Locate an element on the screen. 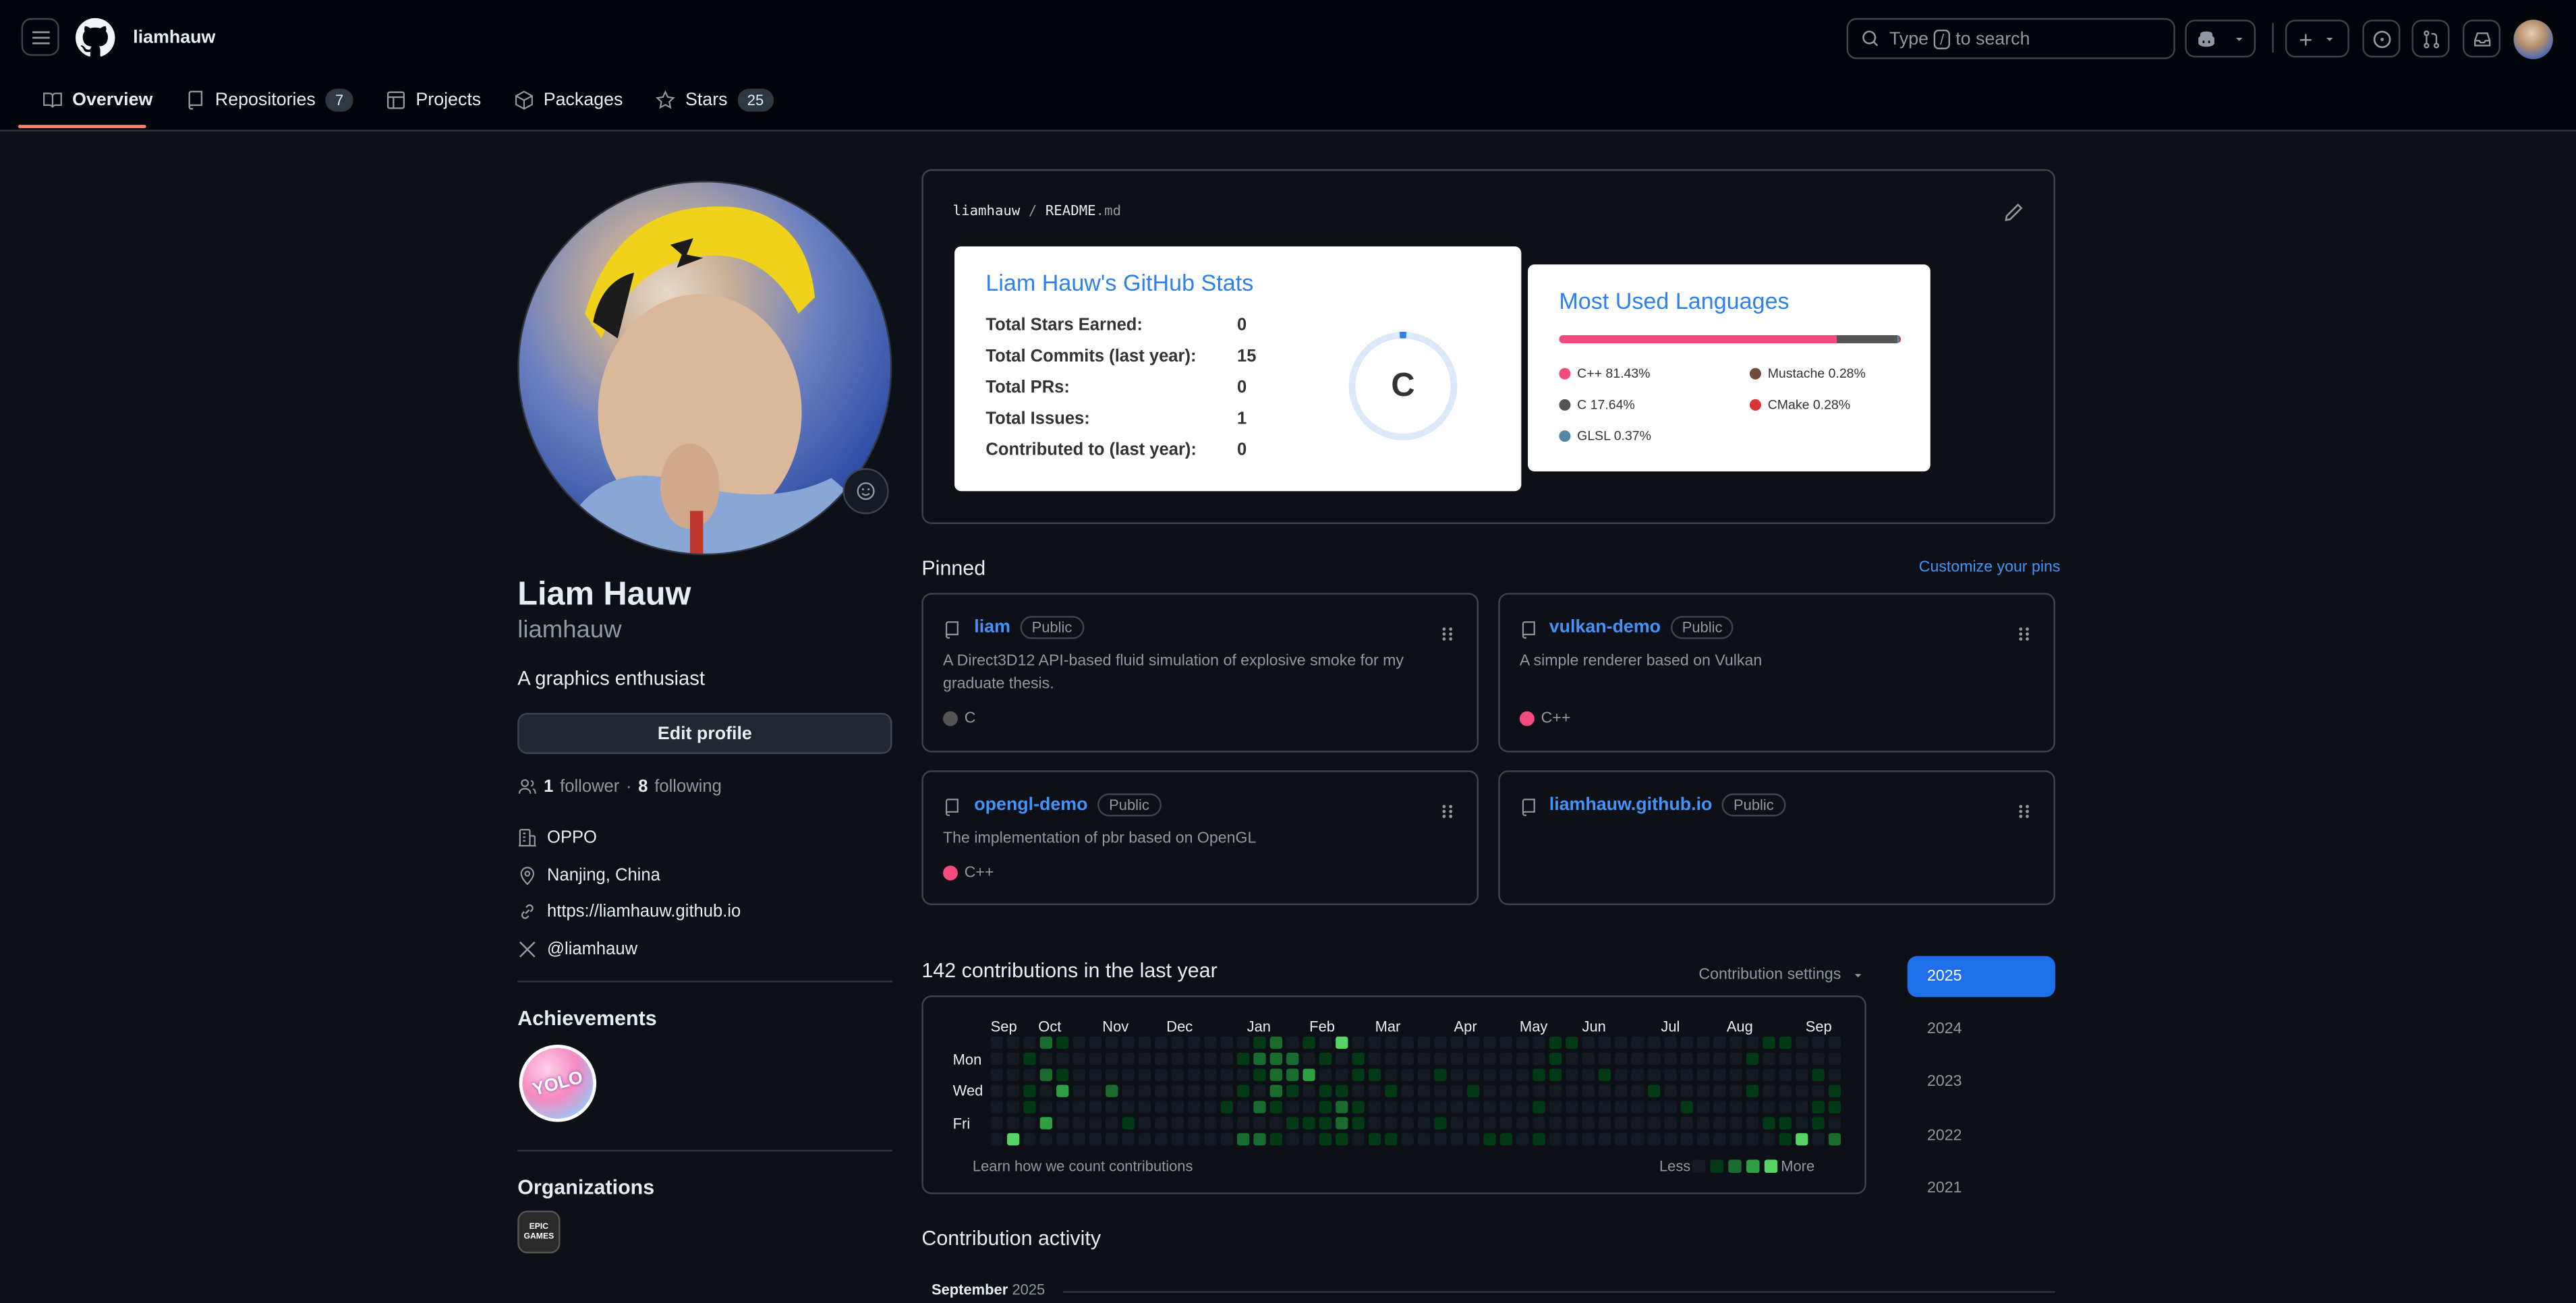  edit-profile-button: Edit profile is located at coordinates (704, 733).